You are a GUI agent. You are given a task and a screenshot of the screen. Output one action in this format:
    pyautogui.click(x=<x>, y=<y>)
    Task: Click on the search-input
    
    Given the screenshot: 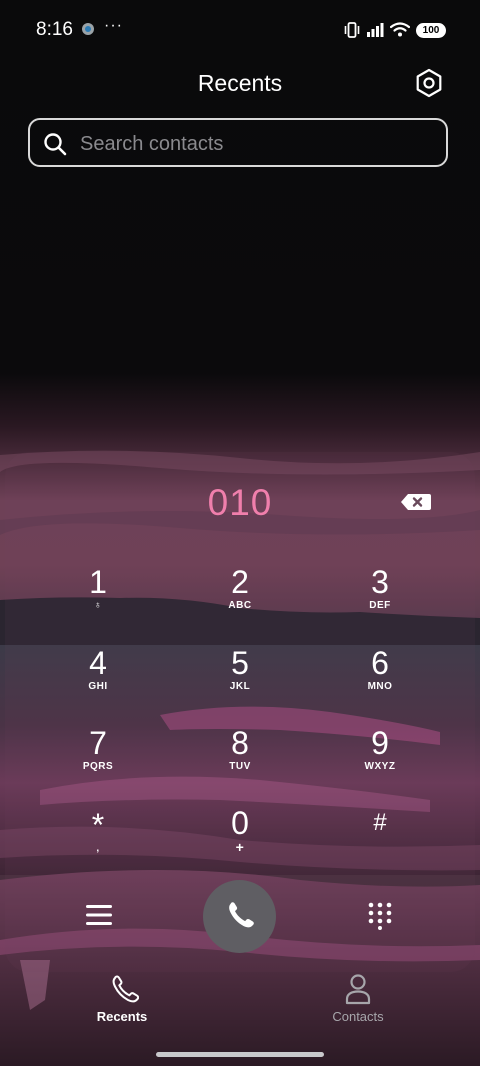 What is the action you would take?
    pyautogui.click(x=255, y=144)
    